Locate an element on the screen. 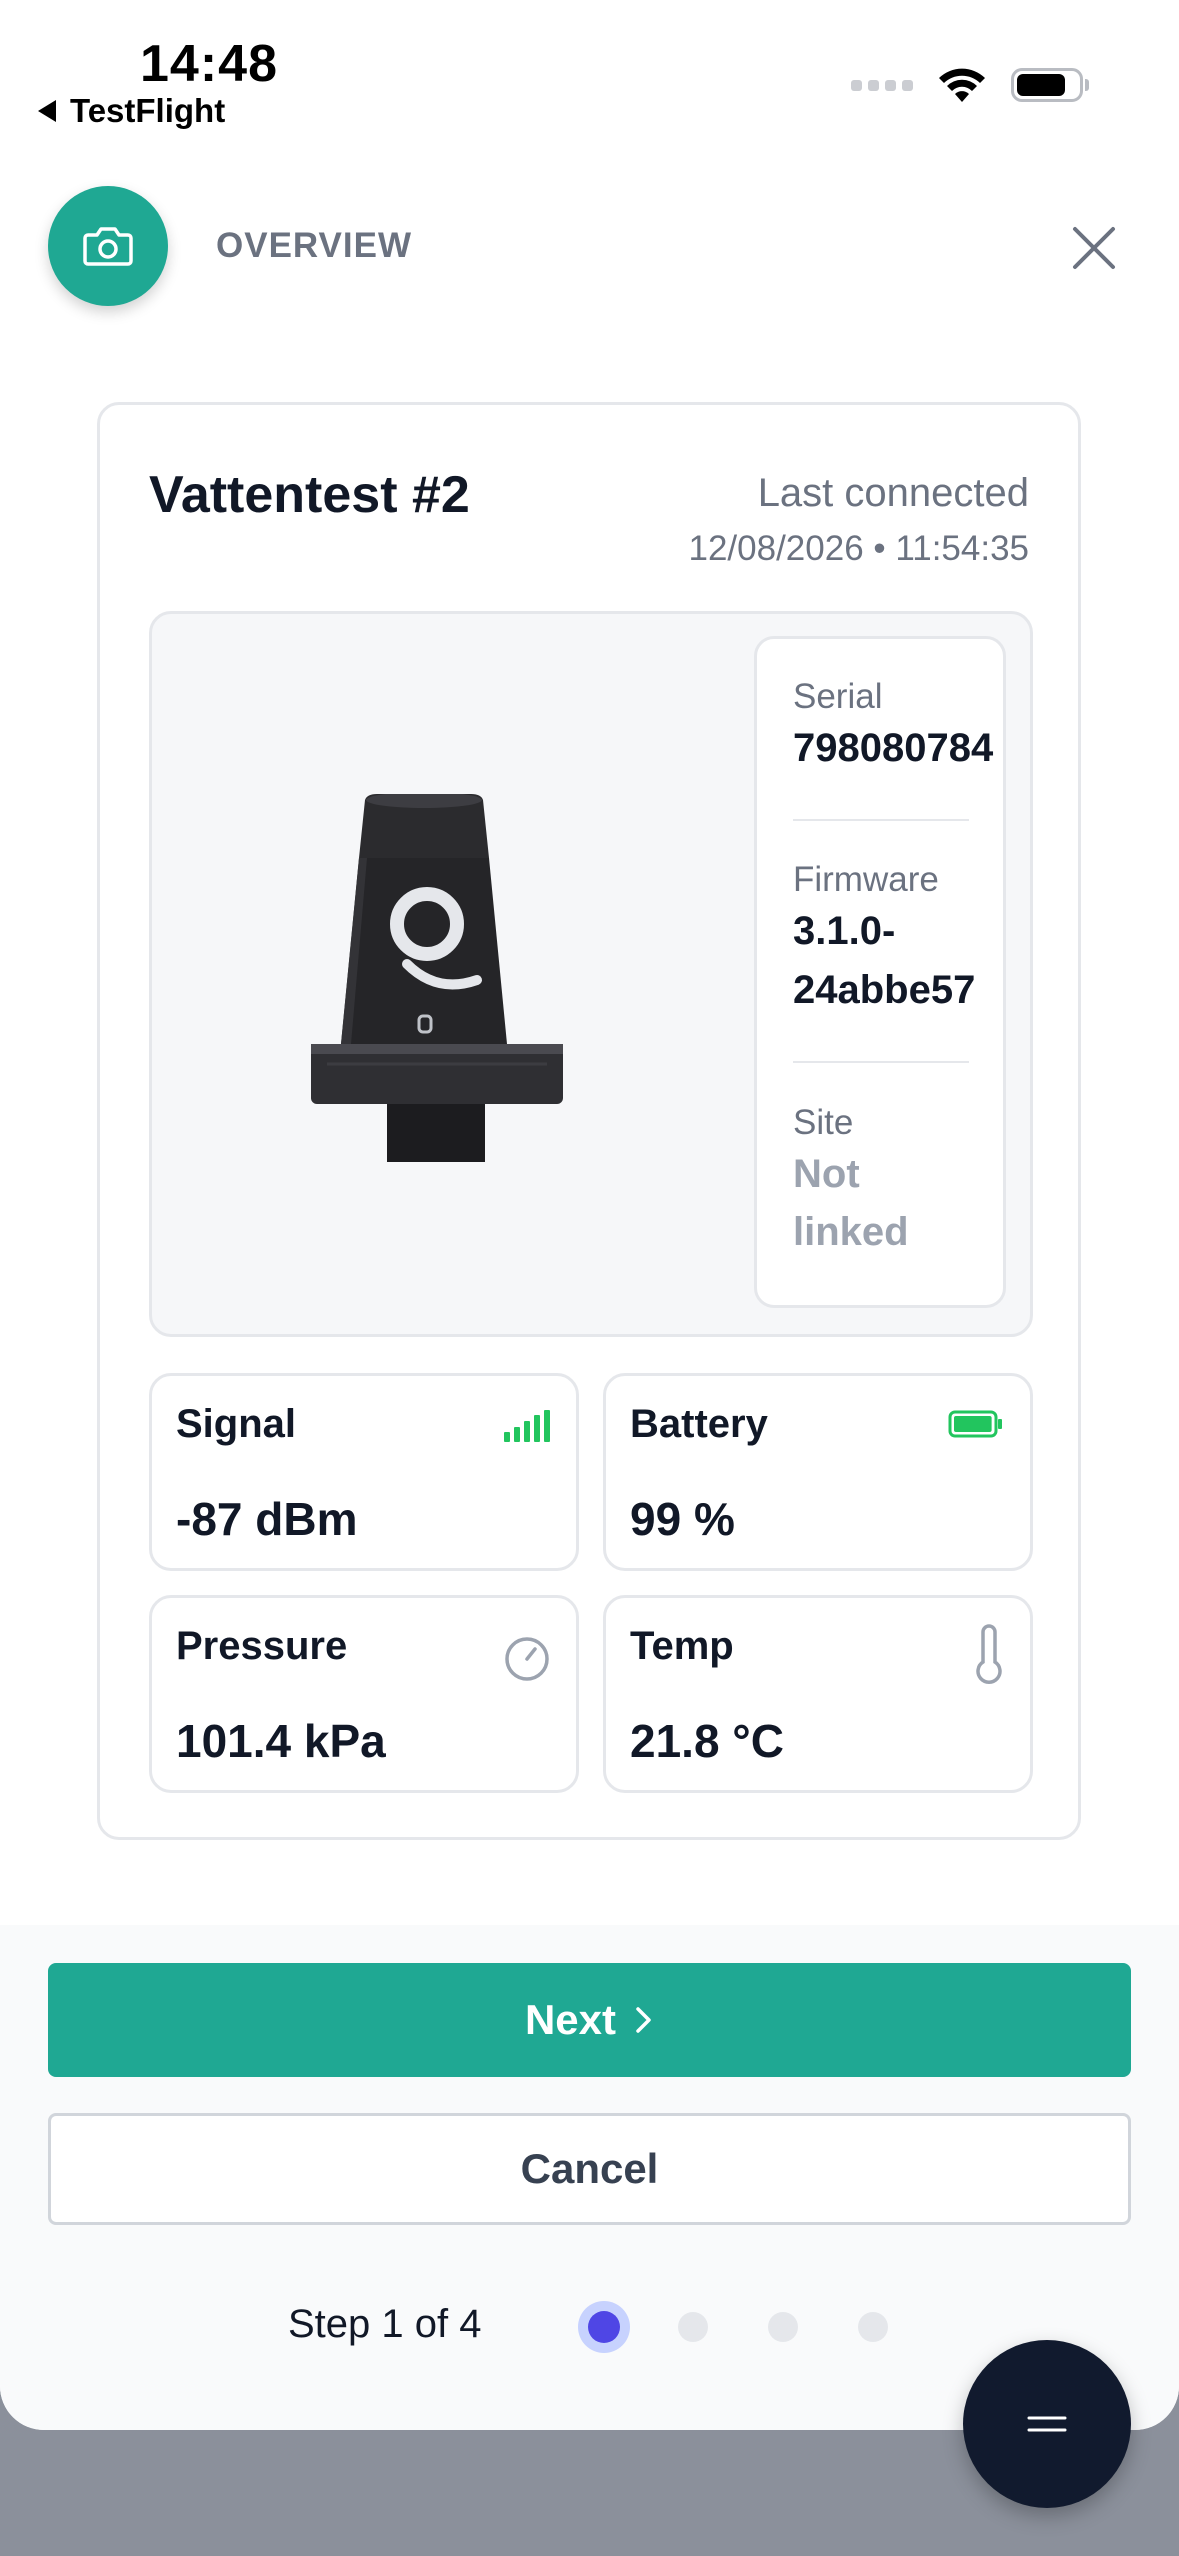  signal-label: Signal is located at coordinates (236, 1424).